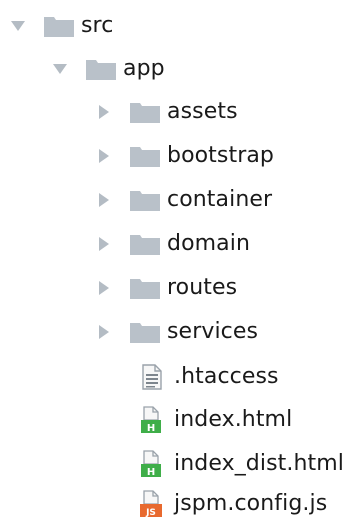 This screenshot has width=358, height=525. Describe the element at coordinates (251, 503) in the screenshot. I see `tree-label-jspm-config-js: jspm.config.js` at that location.